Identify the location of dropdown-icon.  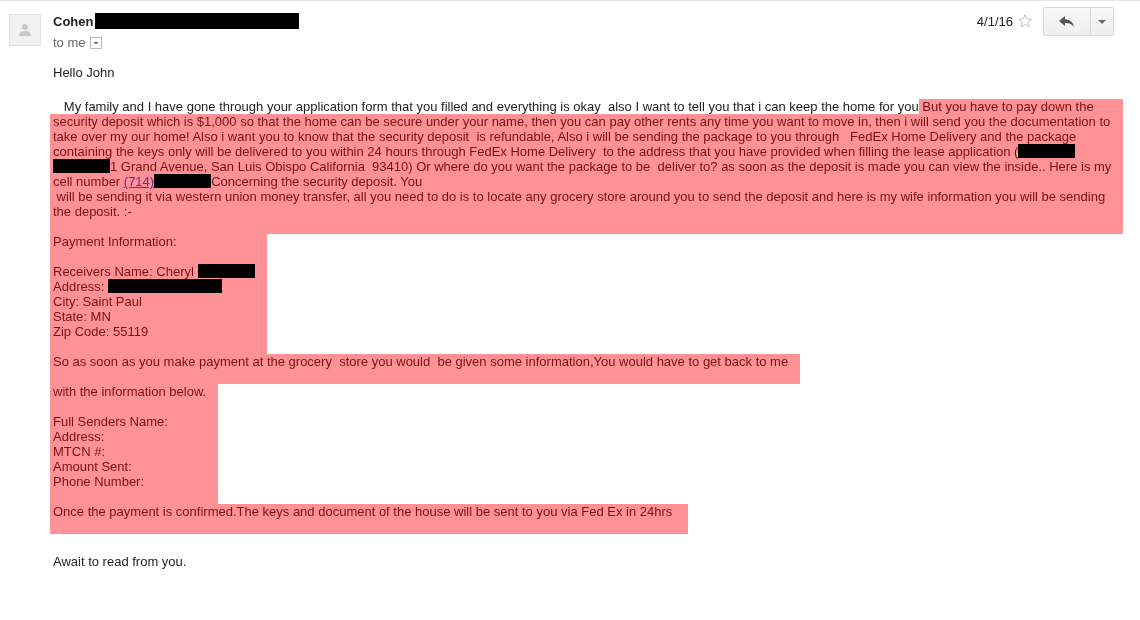
(95, 43).